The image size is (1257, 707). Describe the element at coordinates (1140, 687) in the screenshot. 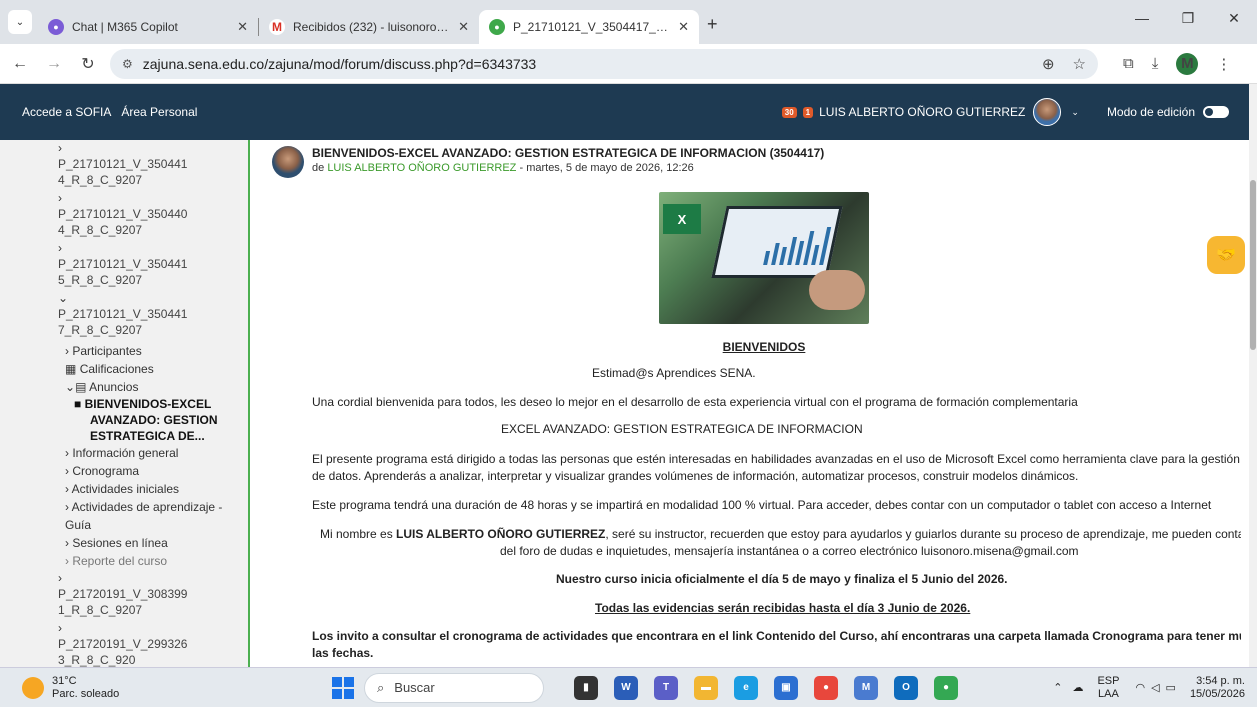

I see `wifi-icon: ◠` at that location.